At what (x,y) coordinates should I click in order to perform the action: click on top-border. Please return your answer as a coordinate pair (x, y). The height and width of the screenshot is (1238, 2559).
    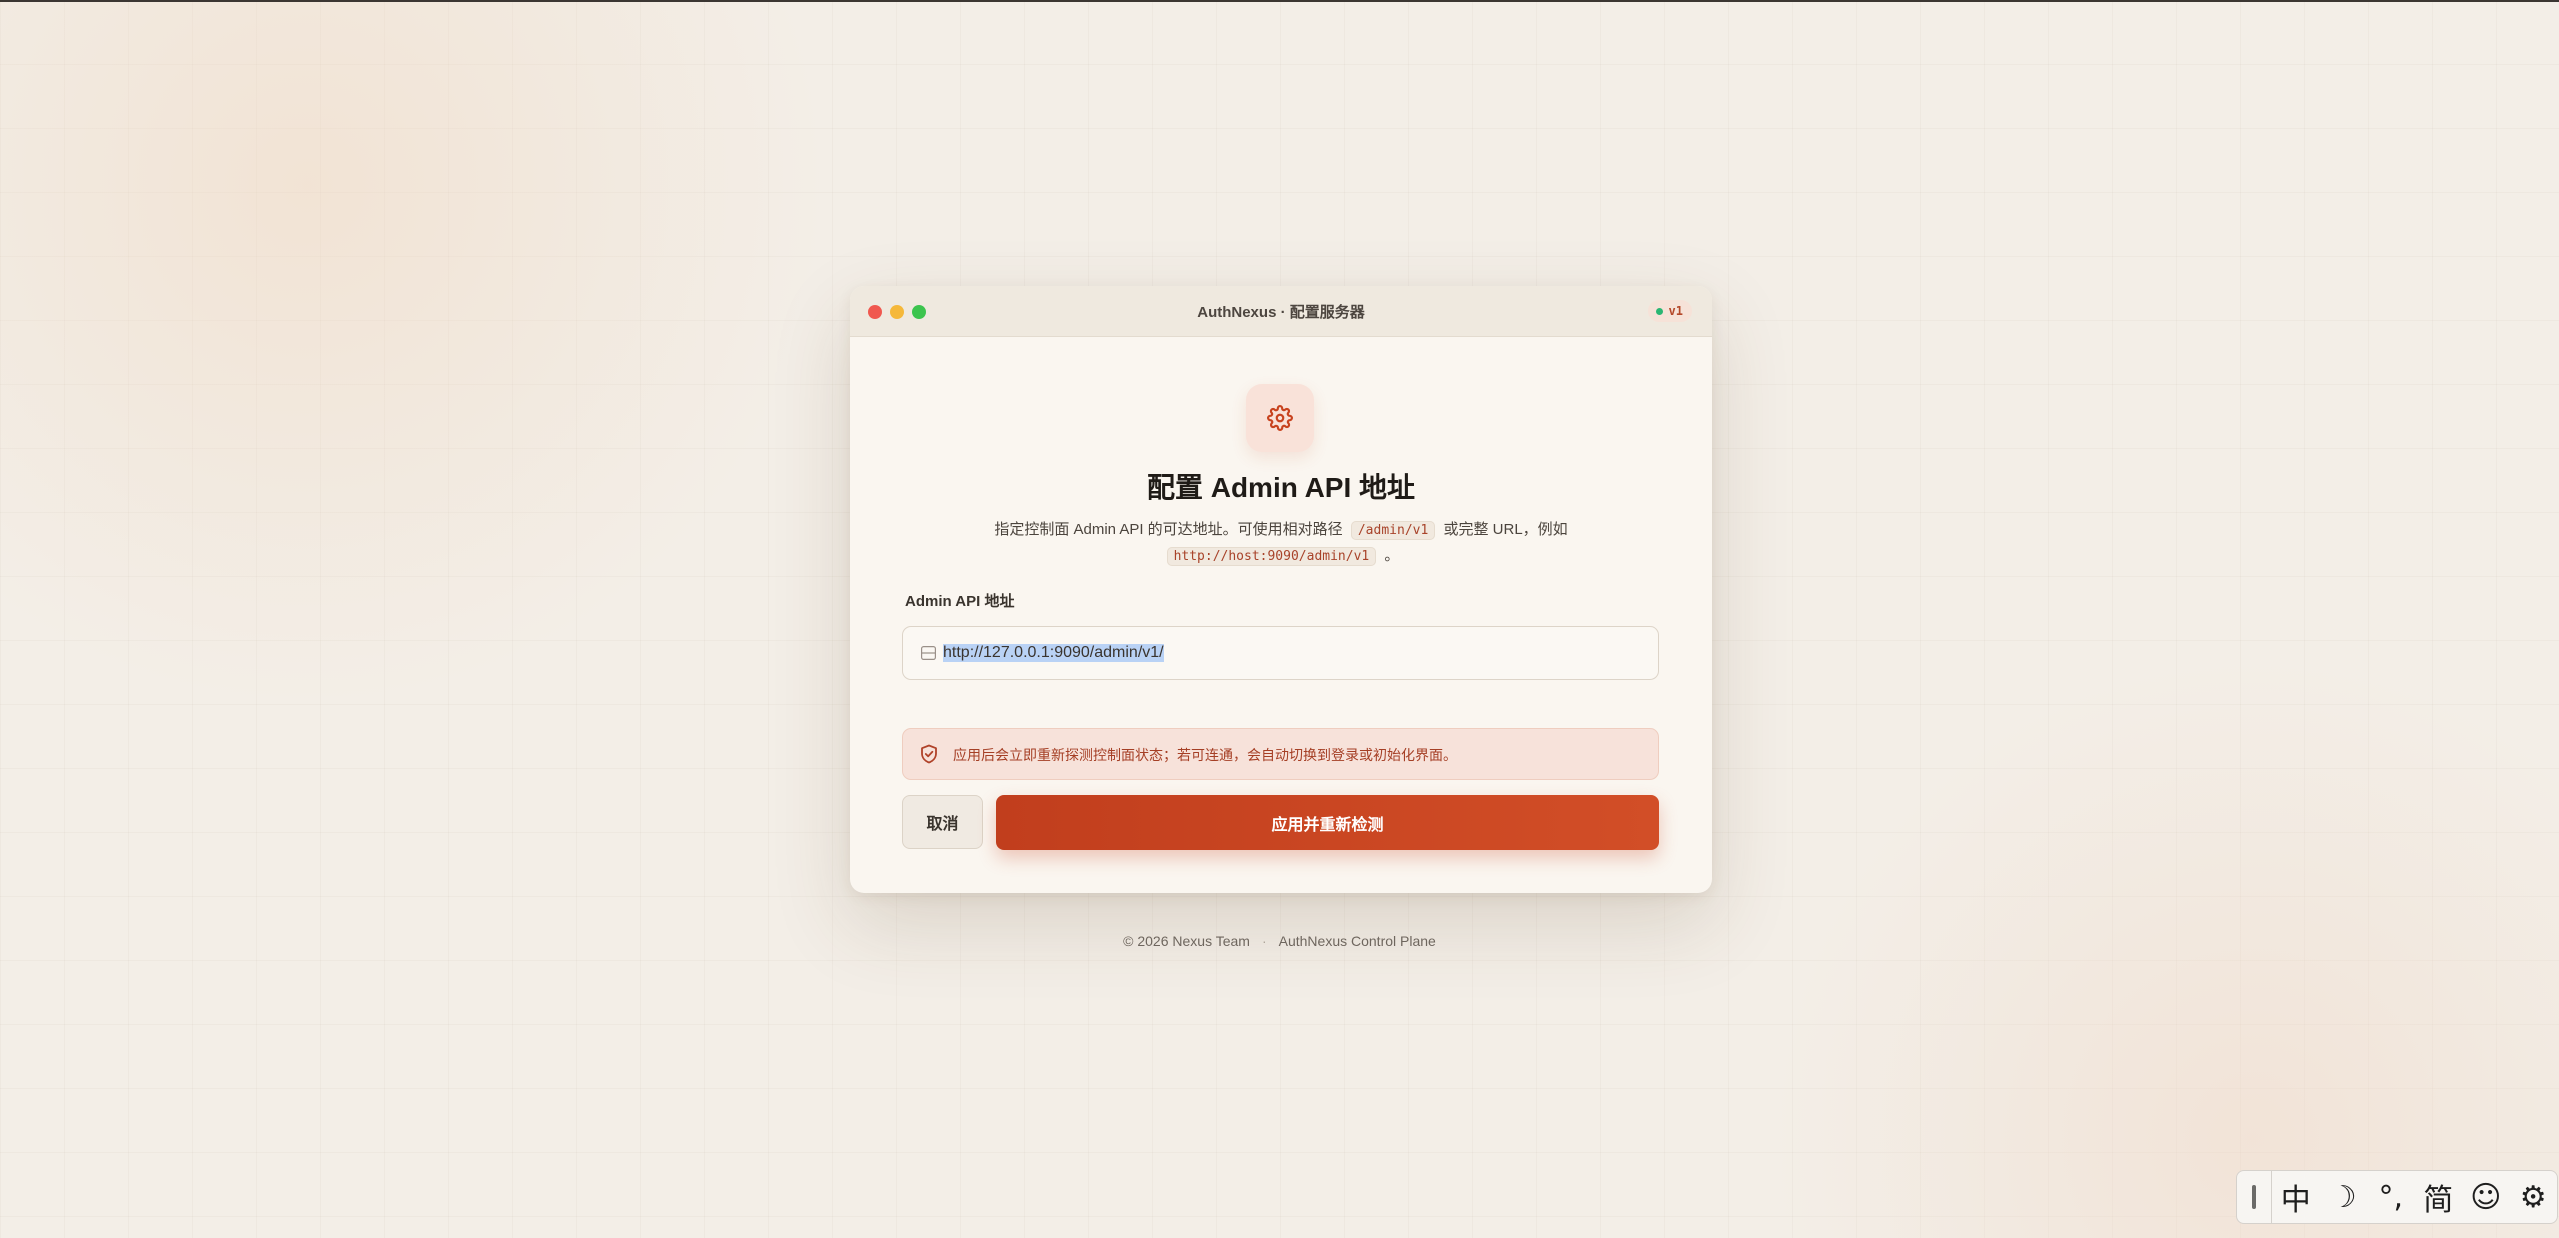
    Looking at the image, I should click on (1279, 1).